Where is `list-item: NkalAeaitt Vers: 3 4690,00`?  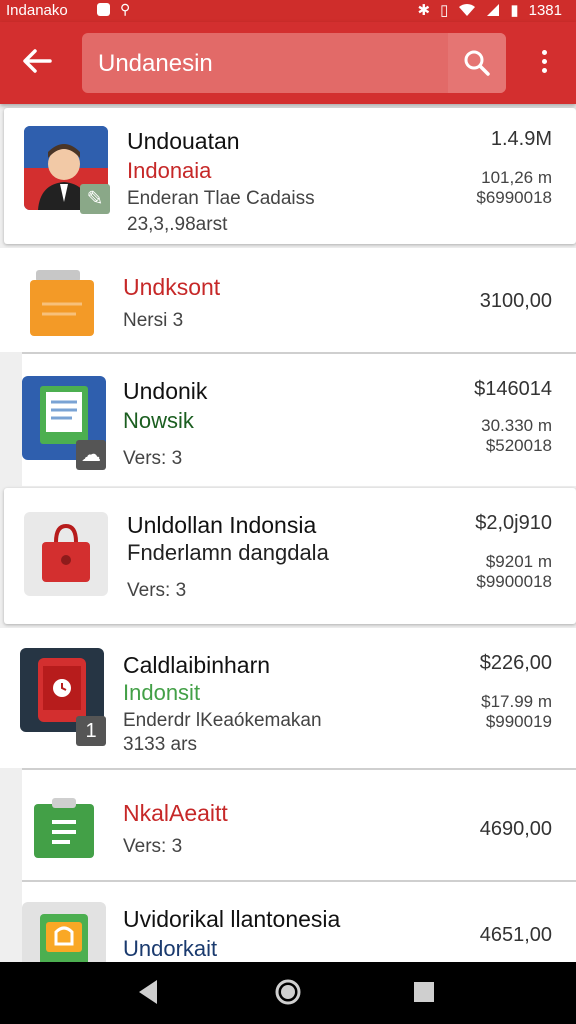 list-item: NkalAeaitt Vers: 3 4690,00 is located at coordinates (299, 825).